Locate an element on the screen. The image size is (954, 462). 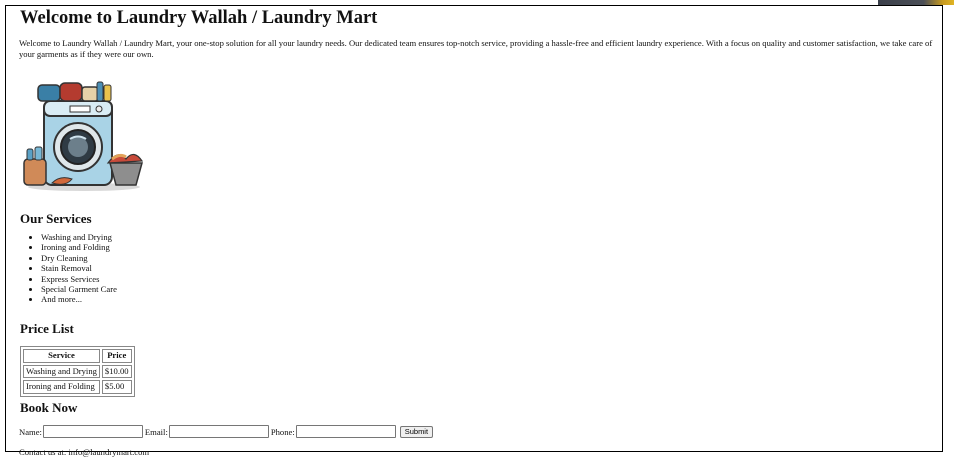
table-cell: Ironing and Folding is located at coordinates (61, 387).